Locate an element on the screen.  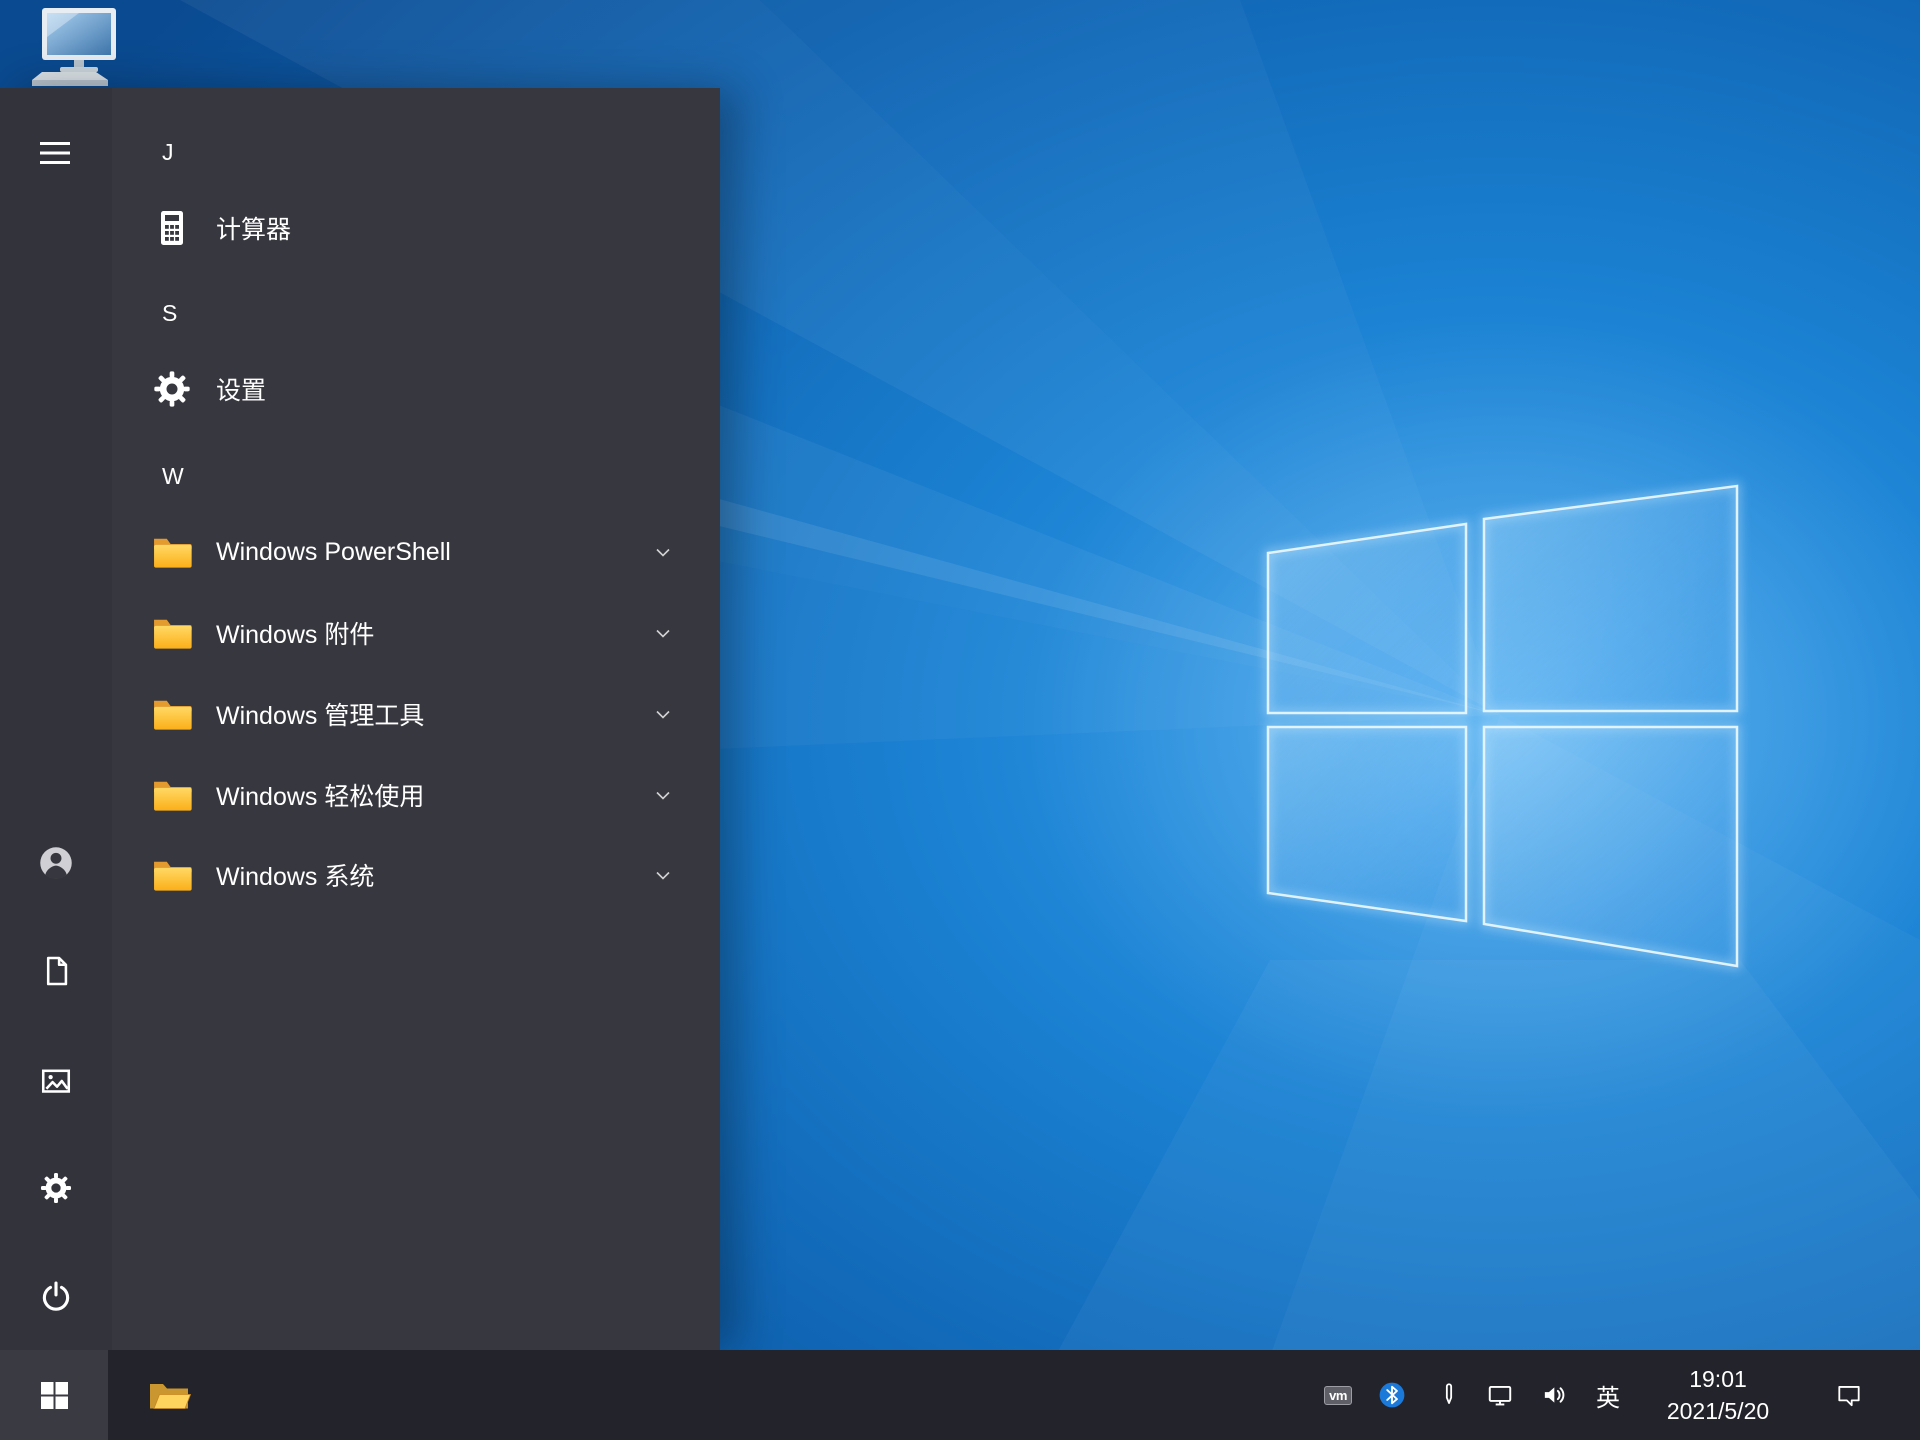
language-indicator: 英 is located at coordinates (1608, 1395).